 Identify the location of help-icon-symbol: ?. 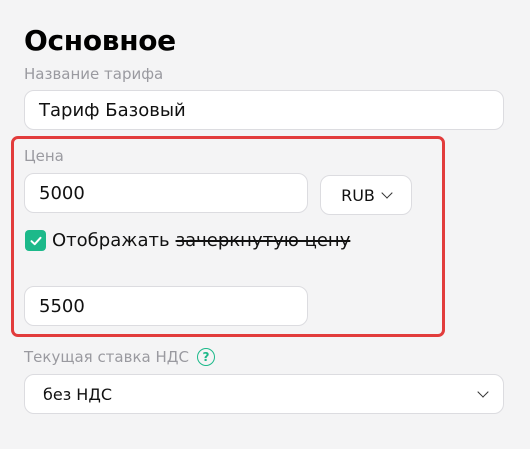
(206, 357).